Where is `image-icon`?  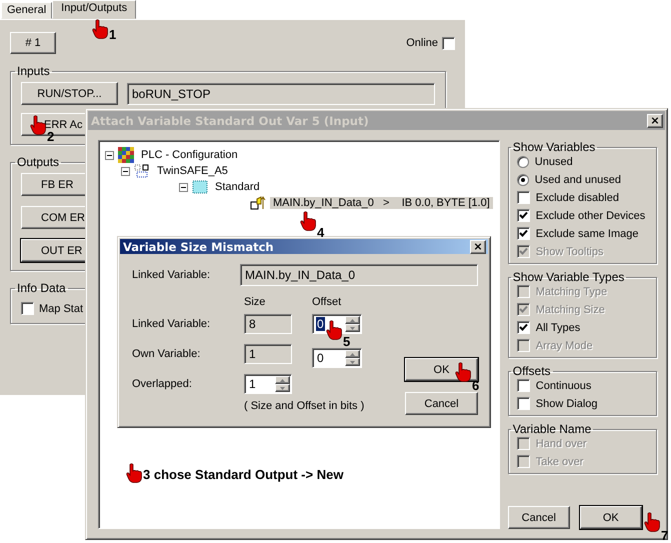 image-icon is located at coordinates (200, 187).